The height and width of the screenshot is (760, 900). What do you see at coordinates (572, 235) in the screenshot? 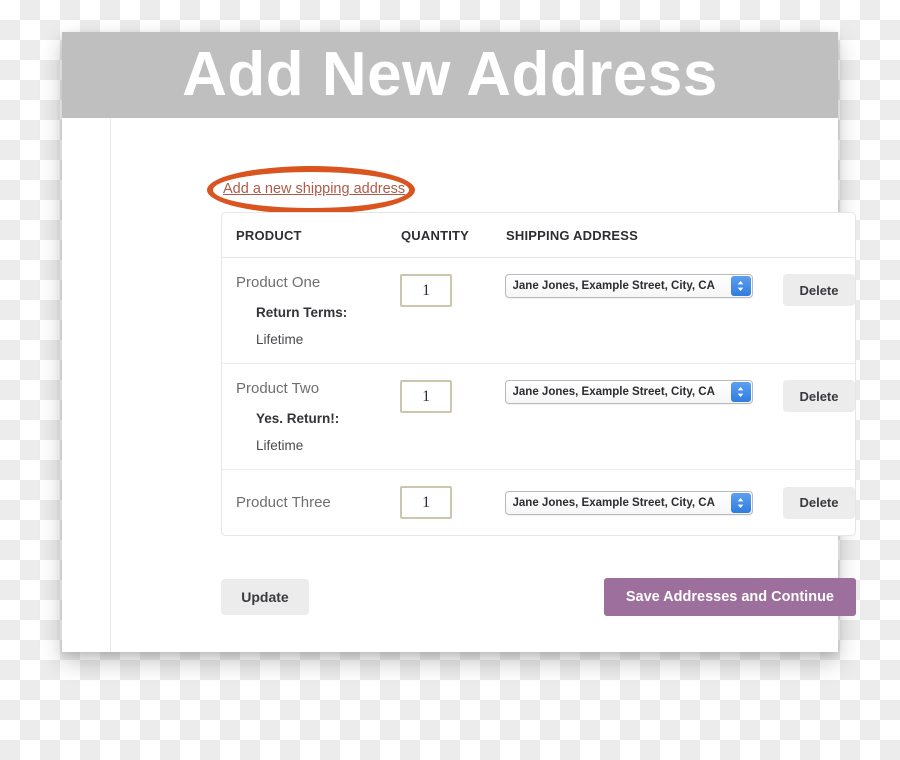
I see `column-header-shipping-address: SHIPPING ADDRESS` at bounding box center [572, 235].